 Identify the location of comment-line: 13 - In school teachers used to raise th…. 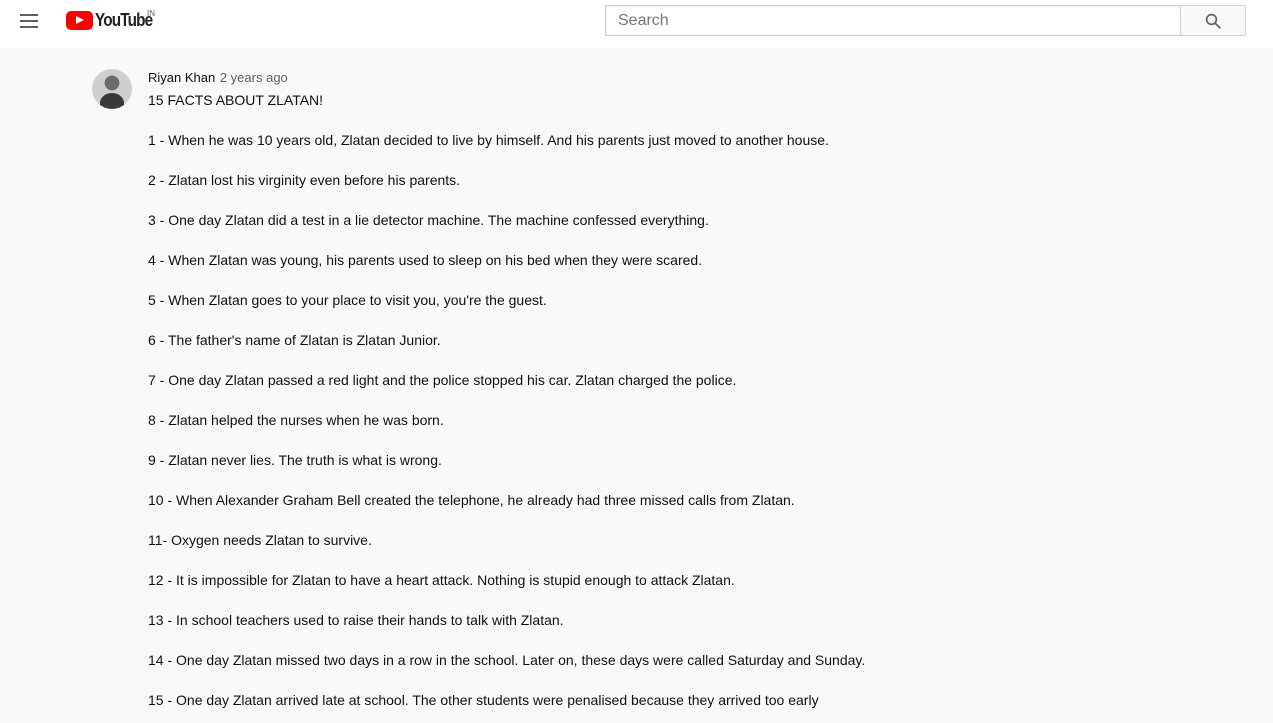
(356, 620).